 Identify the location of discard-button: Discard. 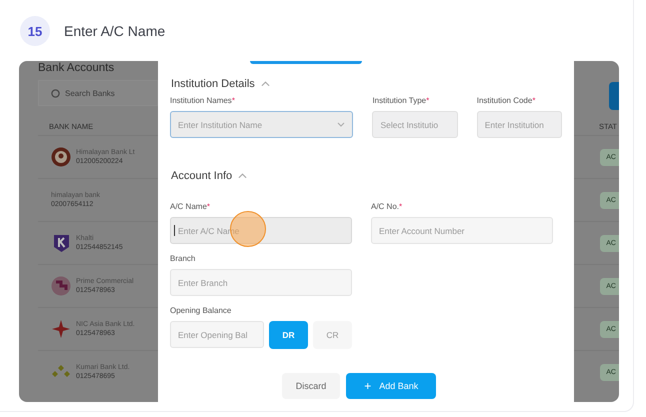
(311, 386).